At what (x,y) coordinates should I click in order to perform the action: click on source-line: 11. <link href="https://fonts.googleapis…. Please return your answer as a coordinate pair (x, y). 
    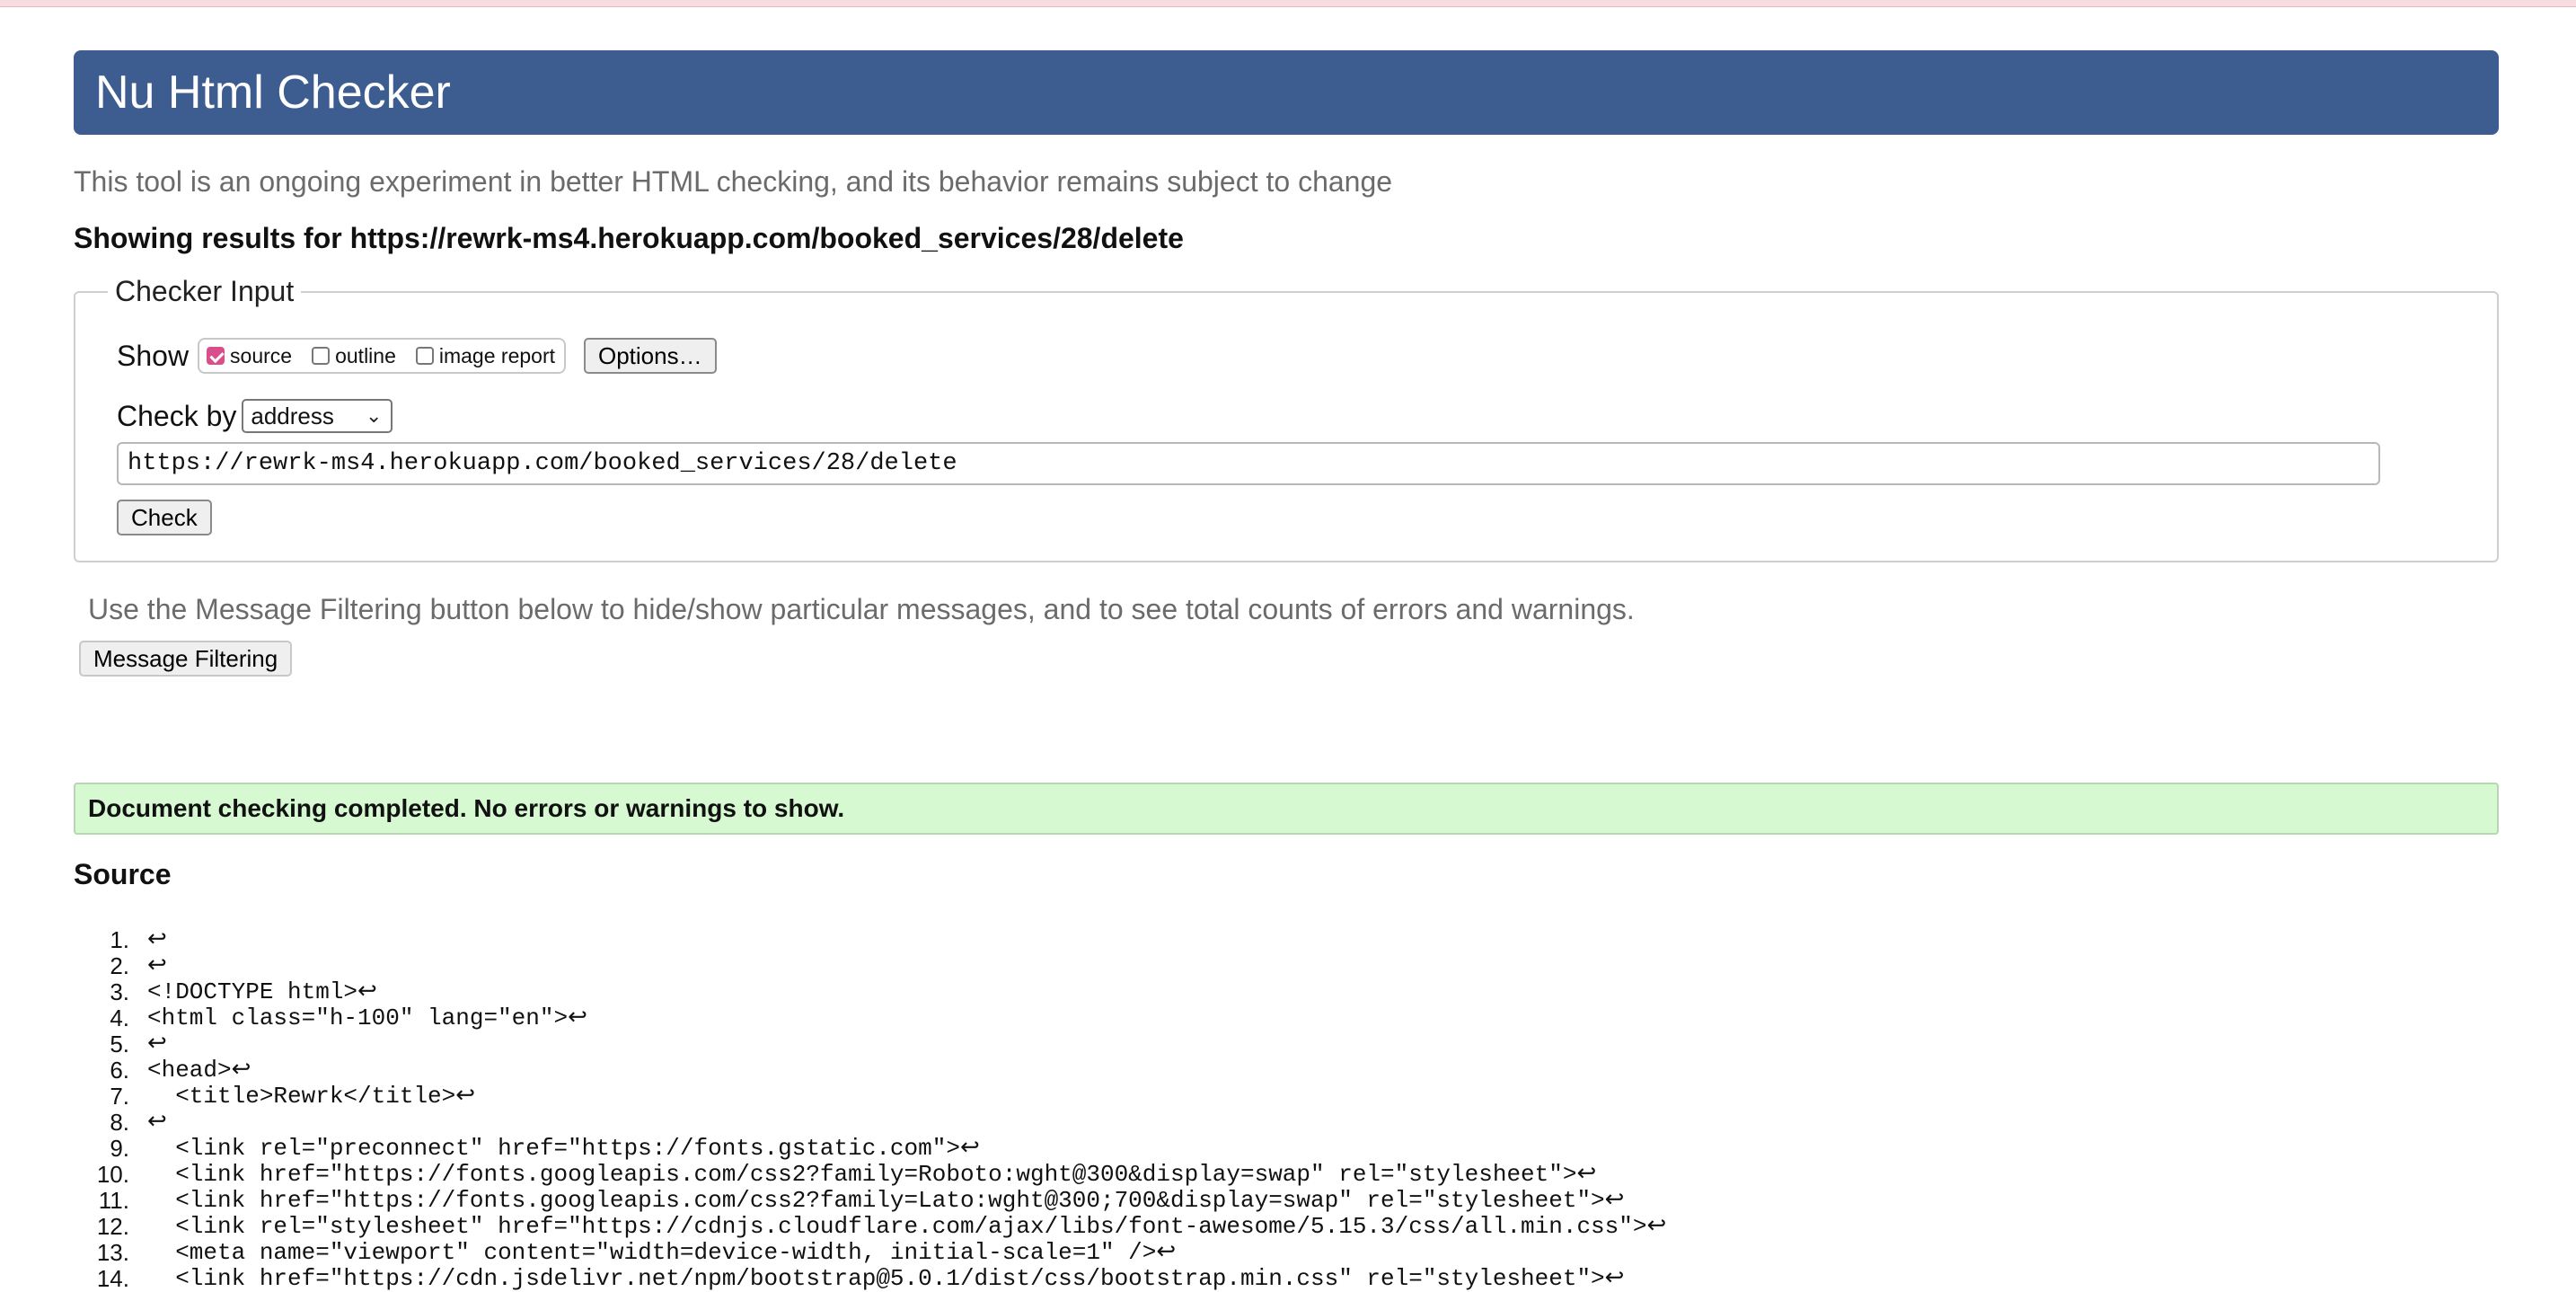
    Looking at the image, I should click on (1286, 1201).